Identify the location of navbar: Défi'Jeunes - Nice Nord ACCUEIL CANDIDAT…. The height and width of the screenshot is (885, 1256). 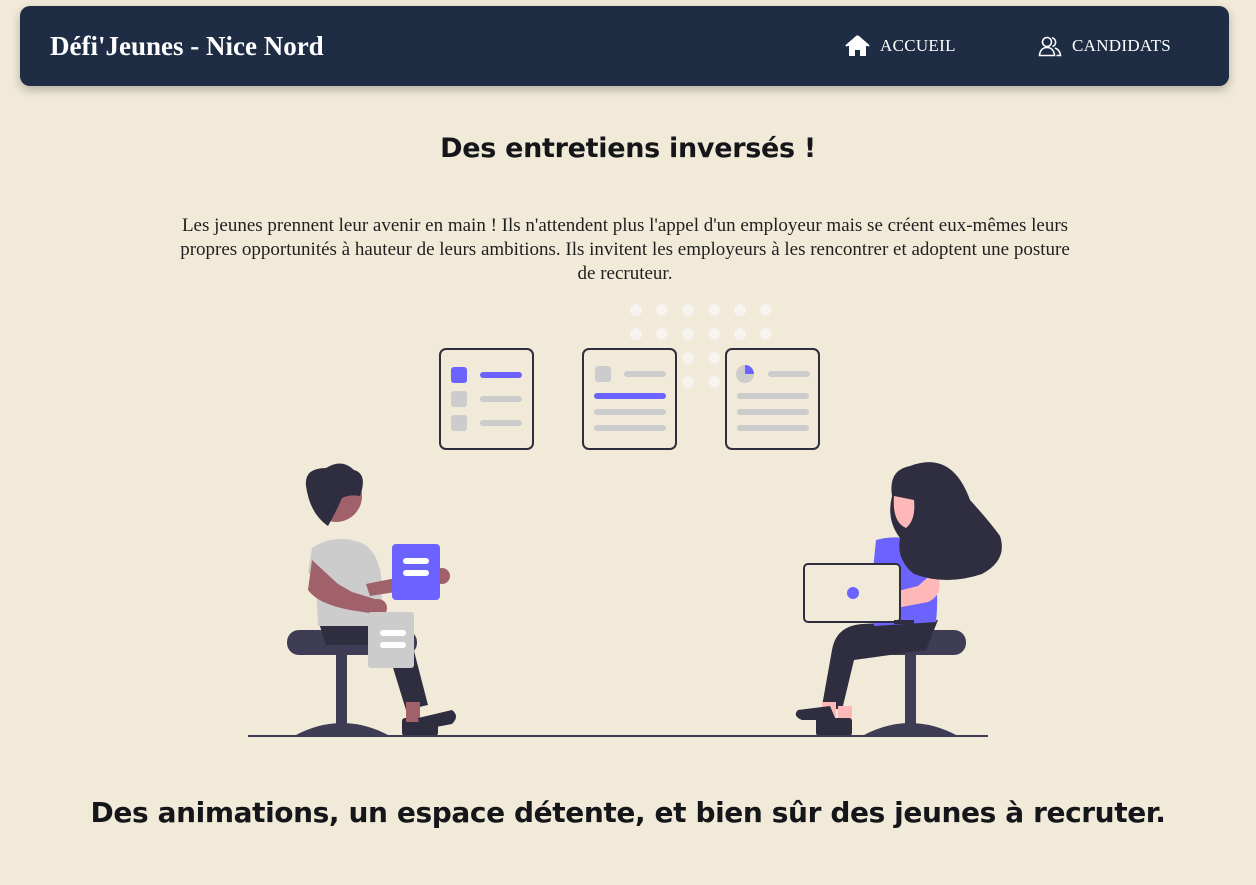
(624, 46).